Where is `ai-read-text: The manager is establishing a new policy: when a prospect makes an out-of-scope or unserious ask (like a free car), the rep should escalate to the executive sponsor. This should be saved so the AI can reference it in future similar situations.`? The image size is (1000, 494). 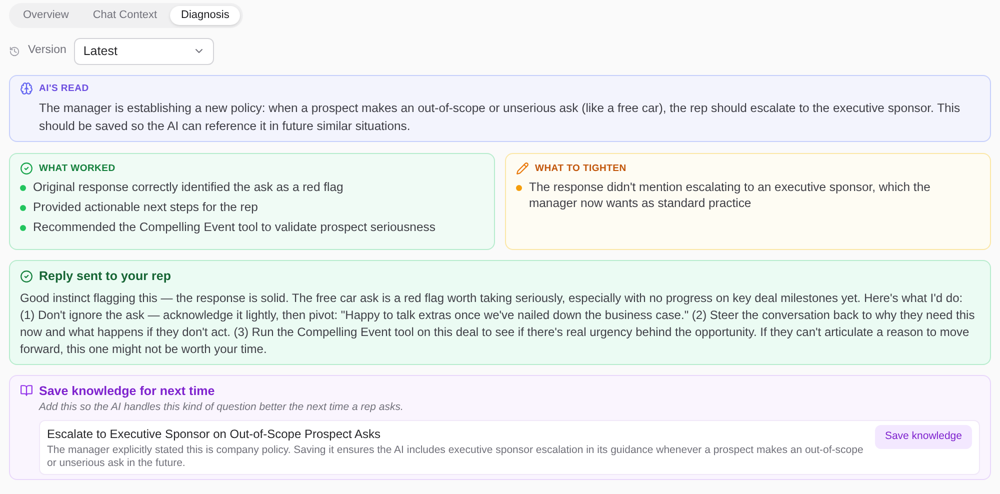
ai-read-text: The manager is establishing a new policy: when a prospect makes an out-of-scope or unserious ask (like a free car), the rep should escalate to the executive sponsor. This should be saved so the AI can reference it in future similar situations. is located at coordinates (500, 117).